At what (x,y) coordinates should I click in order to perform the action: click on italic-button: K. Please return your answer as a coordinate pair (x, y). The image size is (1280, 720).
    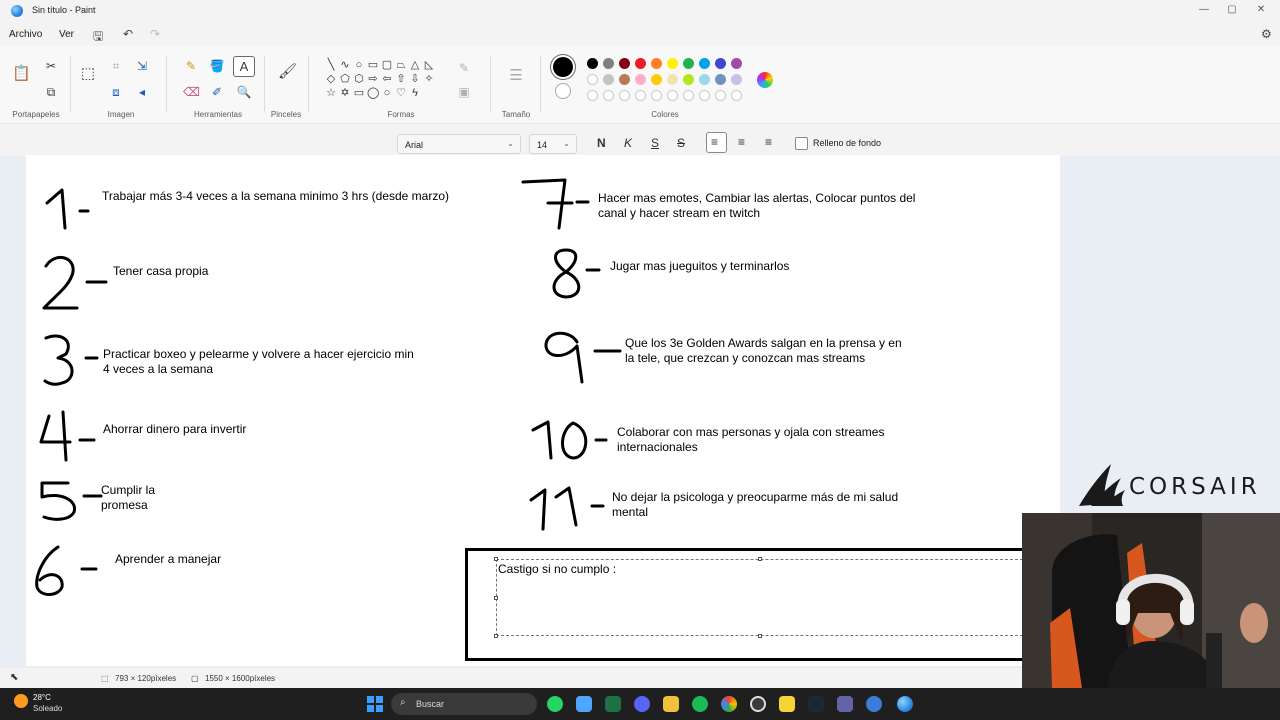
    Looking at the image, I should click on (628, 143).